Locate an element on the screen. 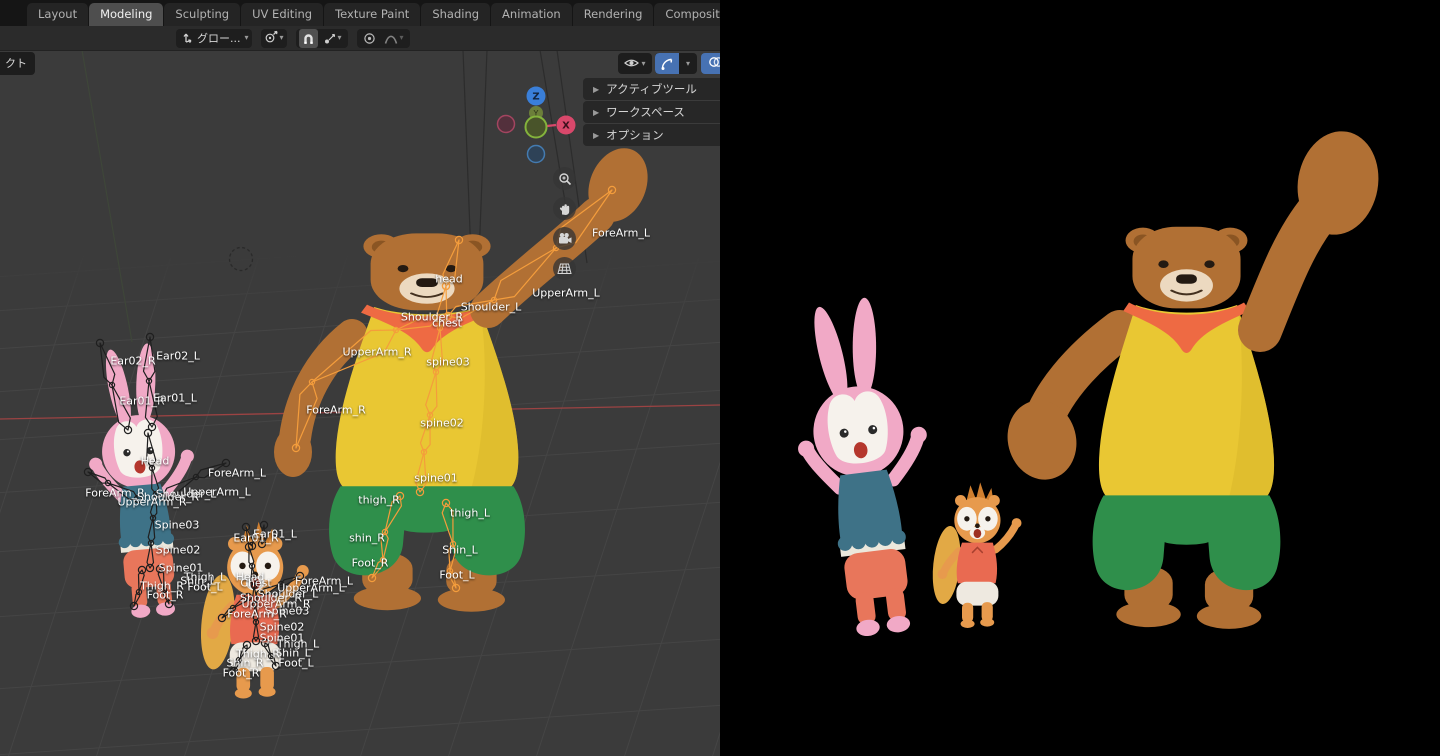  gizmo-neg-x-ball is located at coordinates (506, 124).